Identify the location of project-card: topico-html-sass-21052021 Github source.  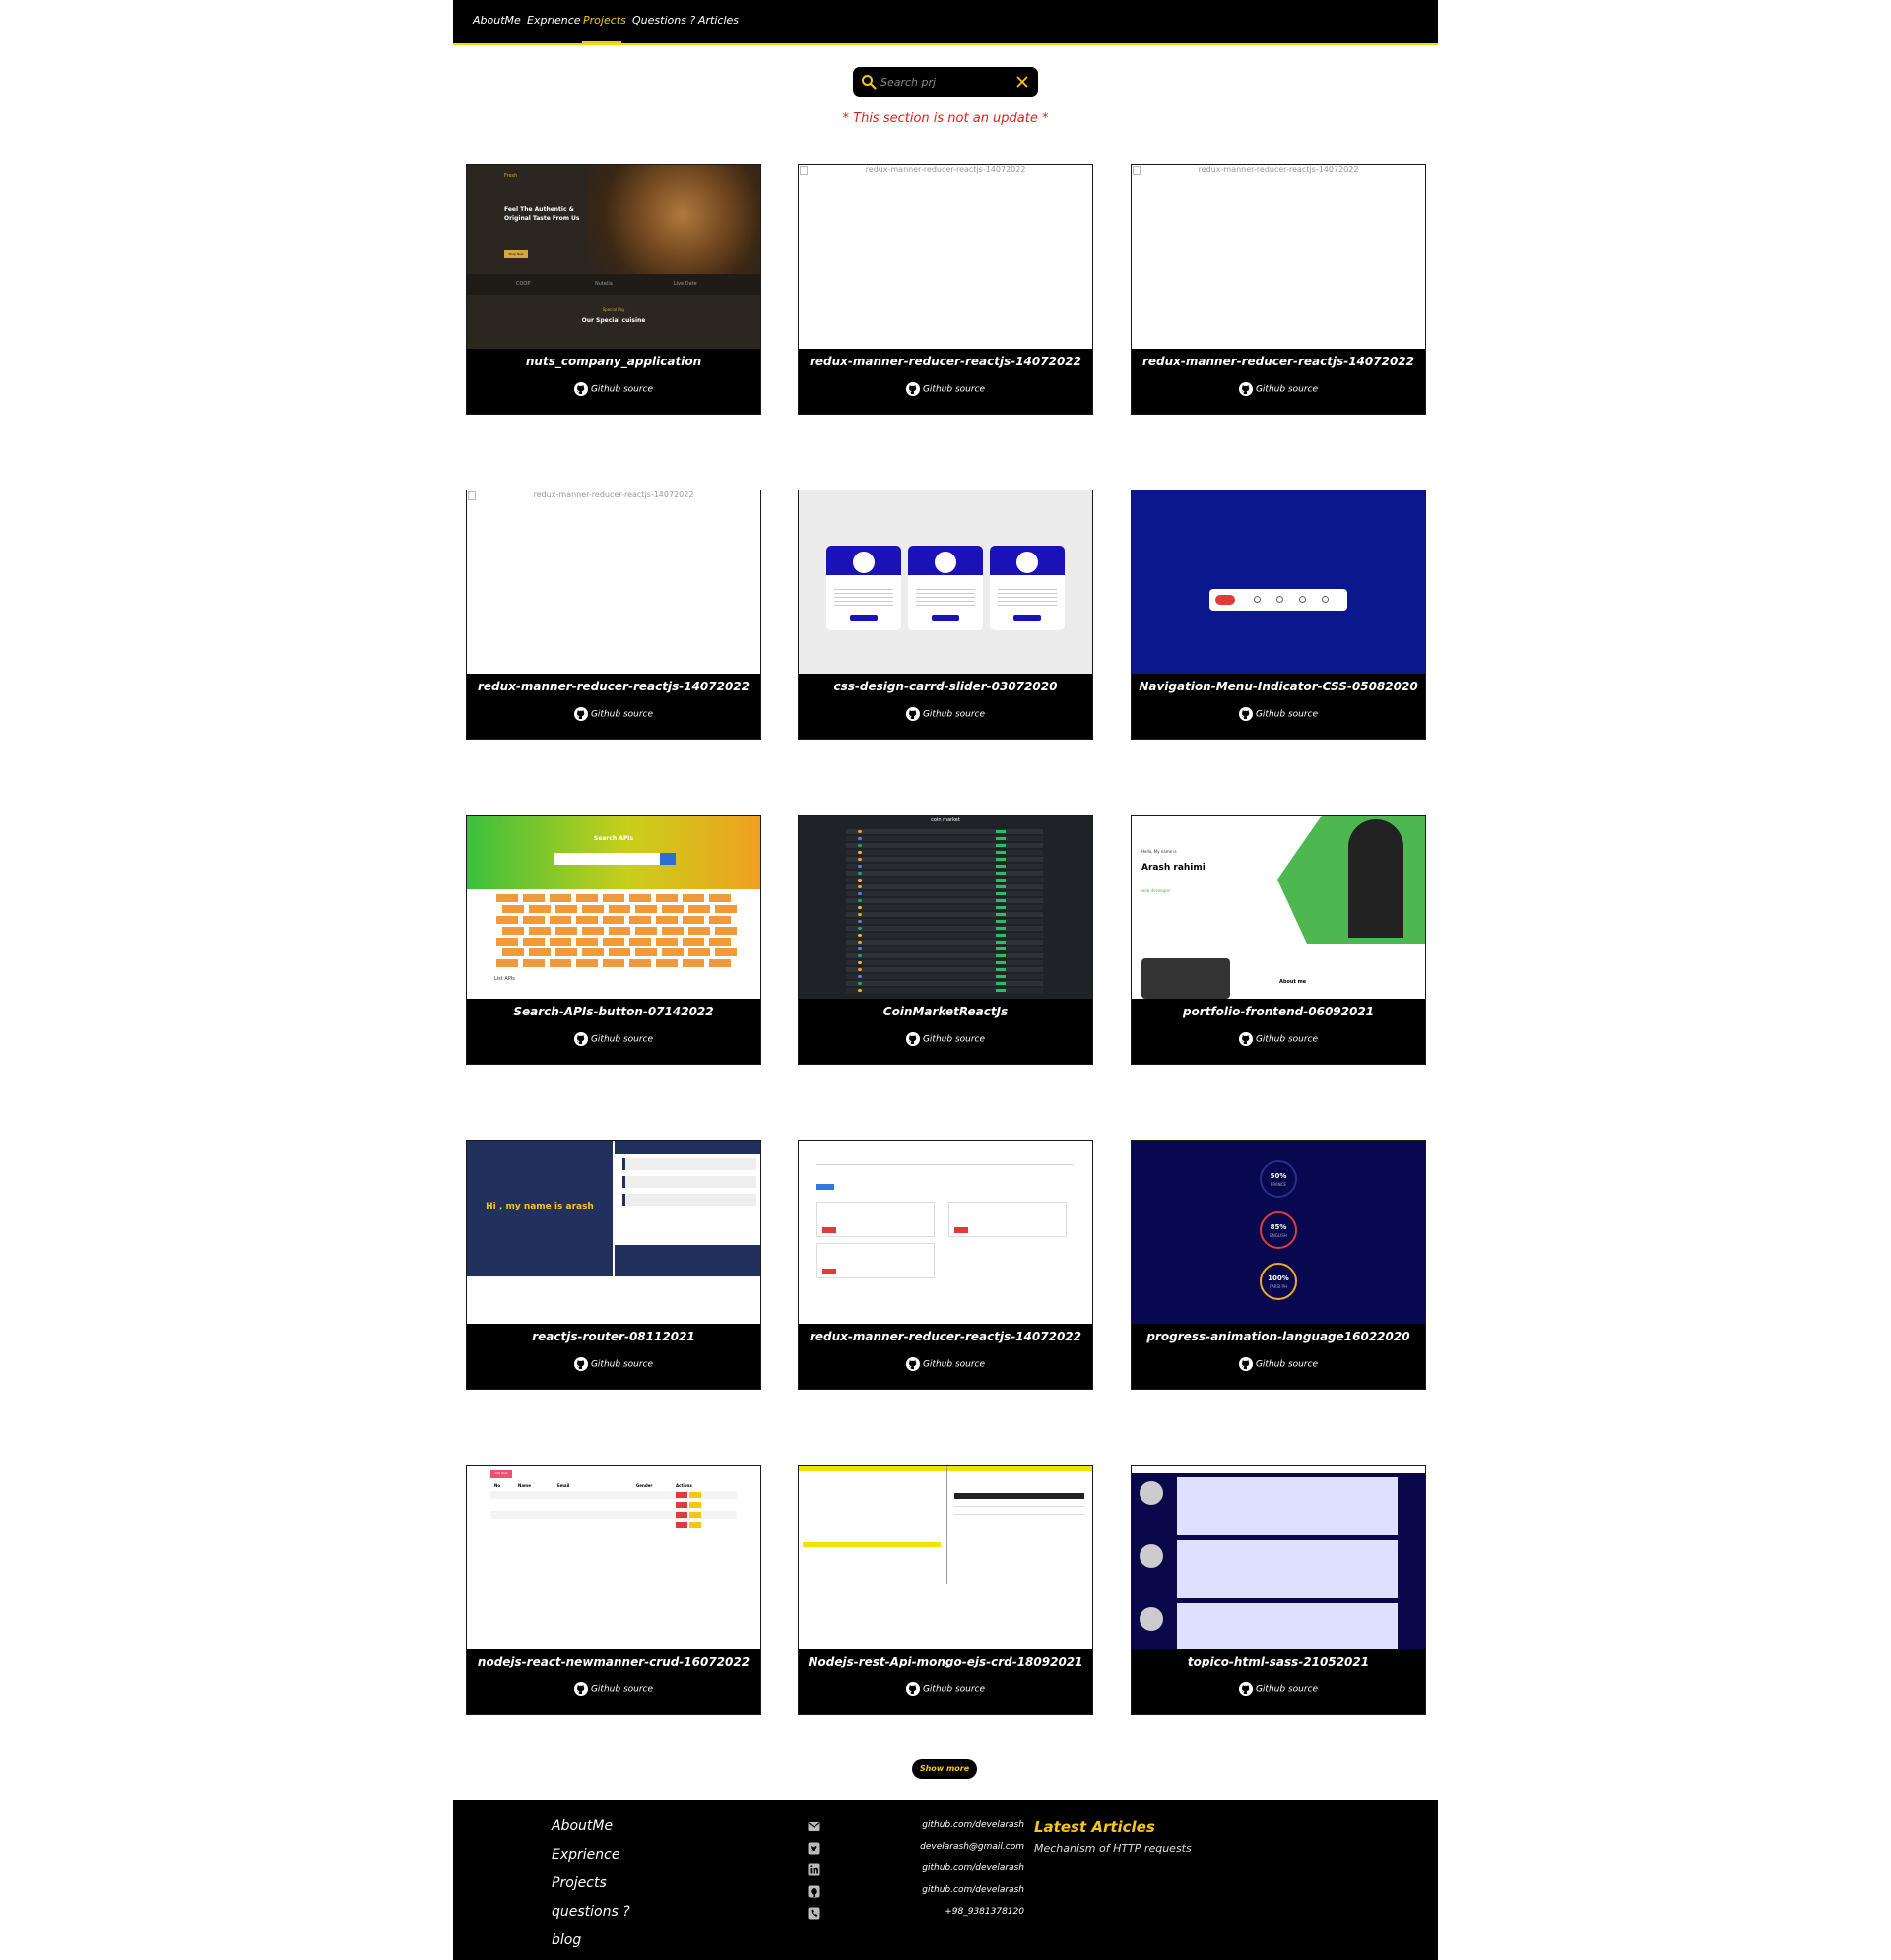
(1278, 1590).